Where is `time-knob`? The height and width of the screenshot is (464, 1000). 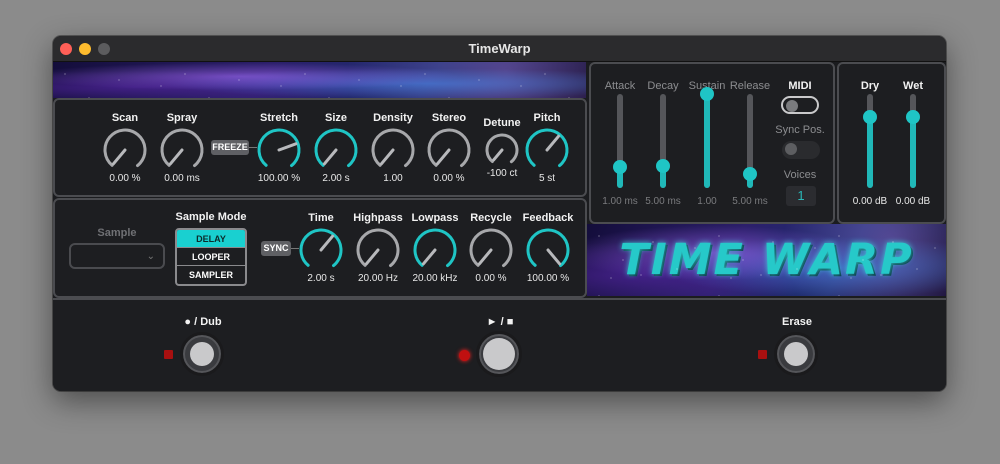
time-knob is located at coordinates (321, 250).